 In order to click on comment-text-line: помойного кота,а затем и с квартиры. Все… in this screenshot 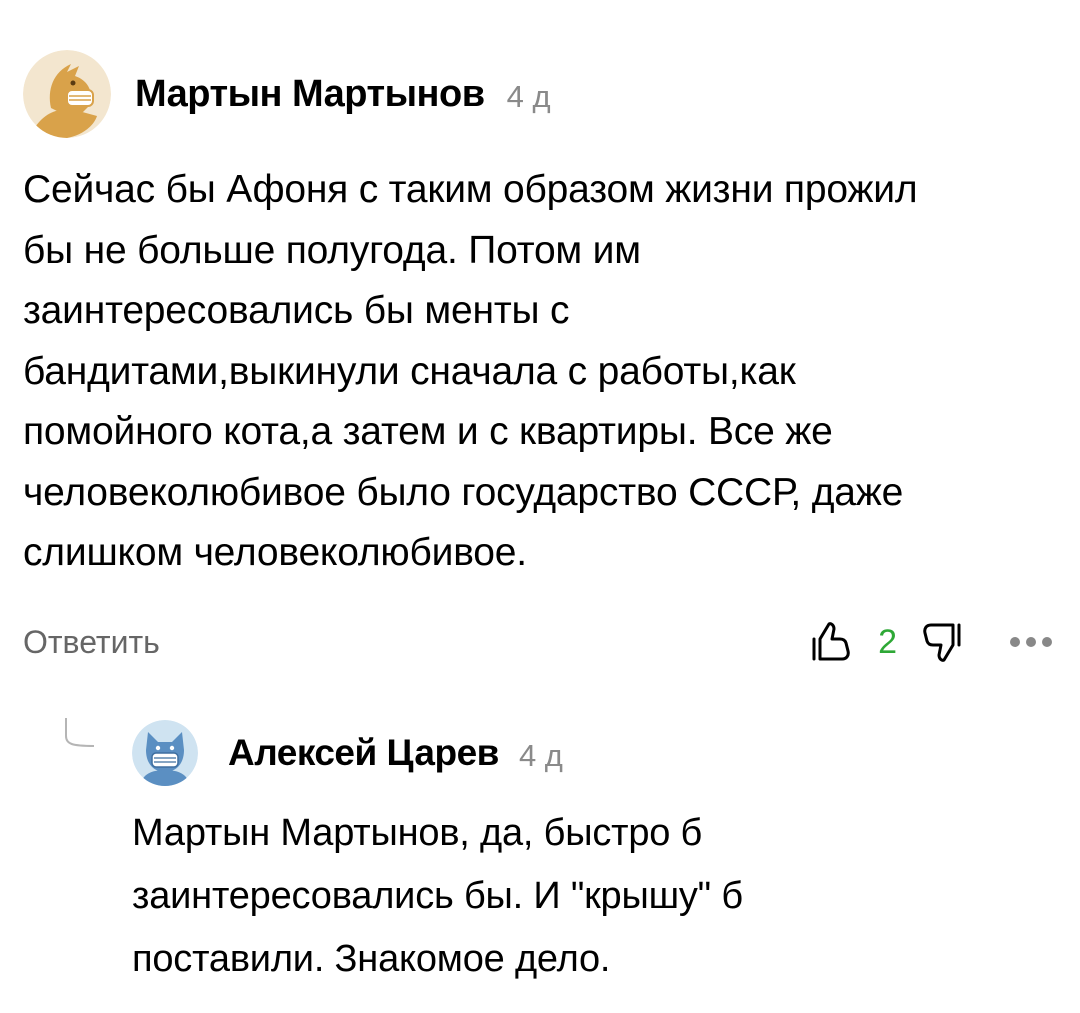, I will do `click(428, 431)`.